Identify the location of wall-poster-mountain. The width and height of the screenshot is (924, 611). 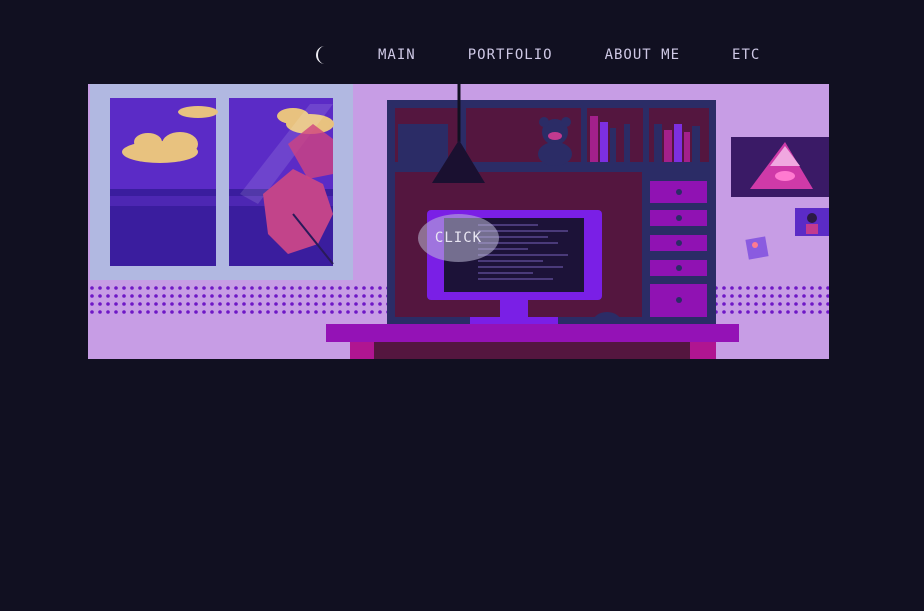
(780, 167).